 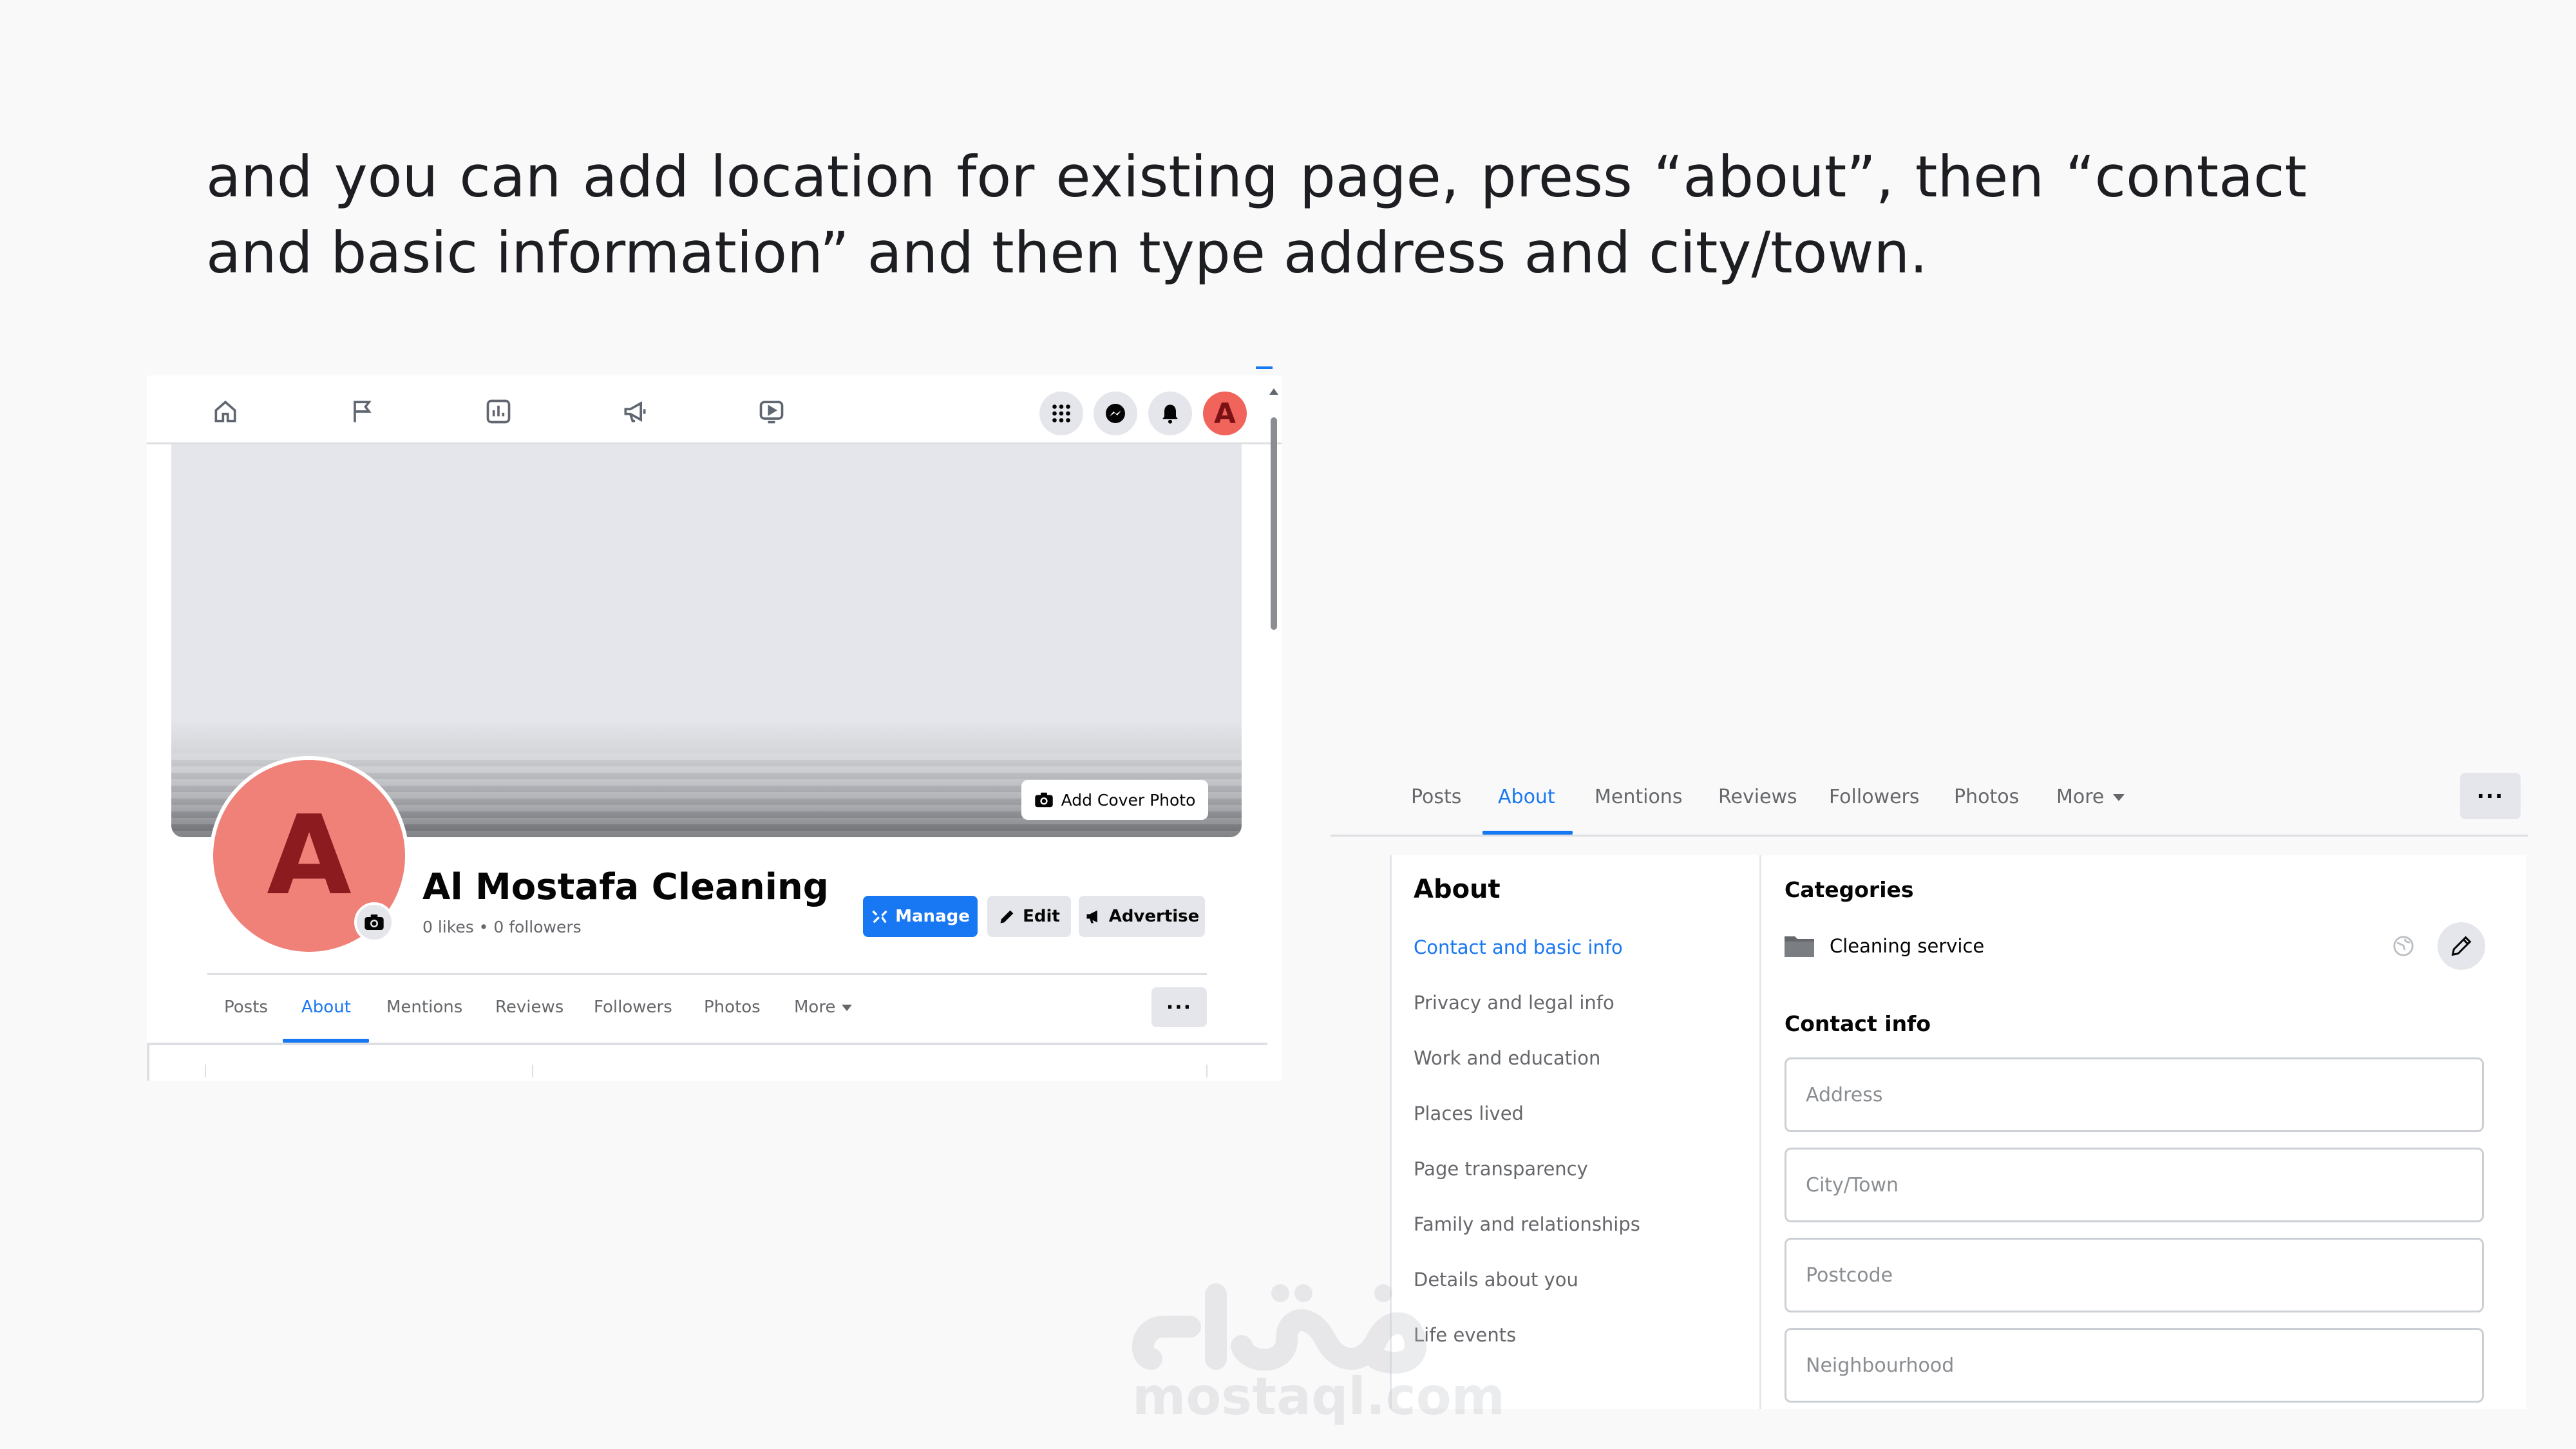 I want to click on tools-icon, so click(x=879, y=916).